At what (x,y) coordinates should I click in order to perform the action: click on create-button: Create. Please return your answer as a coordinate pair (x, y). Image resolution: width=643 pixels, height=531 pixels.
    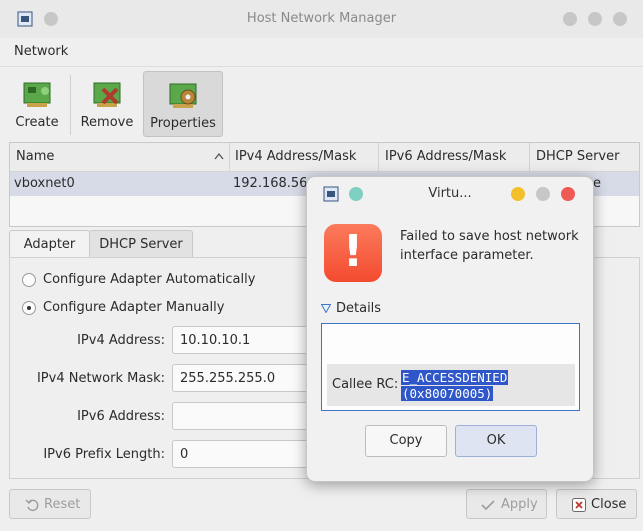
    Looking at the image, I should click on (37, 103).